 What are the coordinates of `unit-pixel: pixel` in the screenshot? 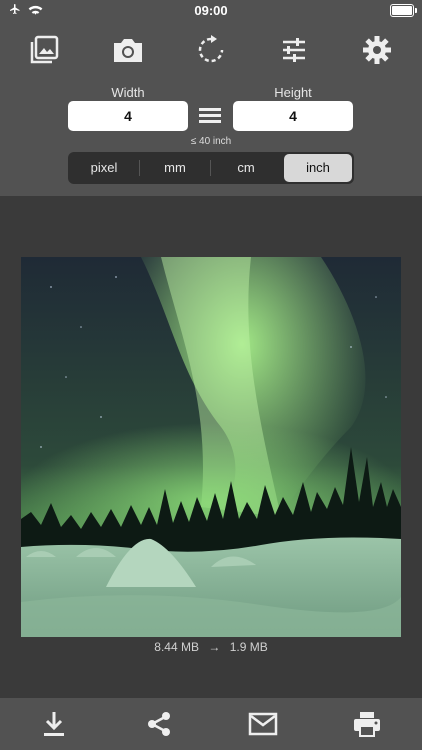 It's located at (104, 168).